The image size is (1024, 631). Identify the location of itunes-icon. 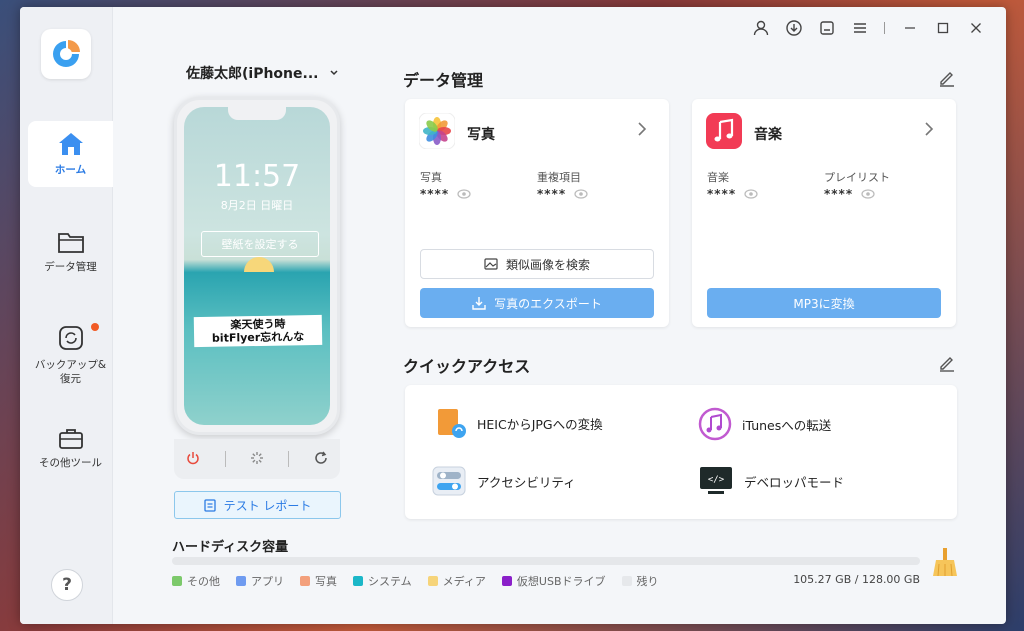
(715, 424).